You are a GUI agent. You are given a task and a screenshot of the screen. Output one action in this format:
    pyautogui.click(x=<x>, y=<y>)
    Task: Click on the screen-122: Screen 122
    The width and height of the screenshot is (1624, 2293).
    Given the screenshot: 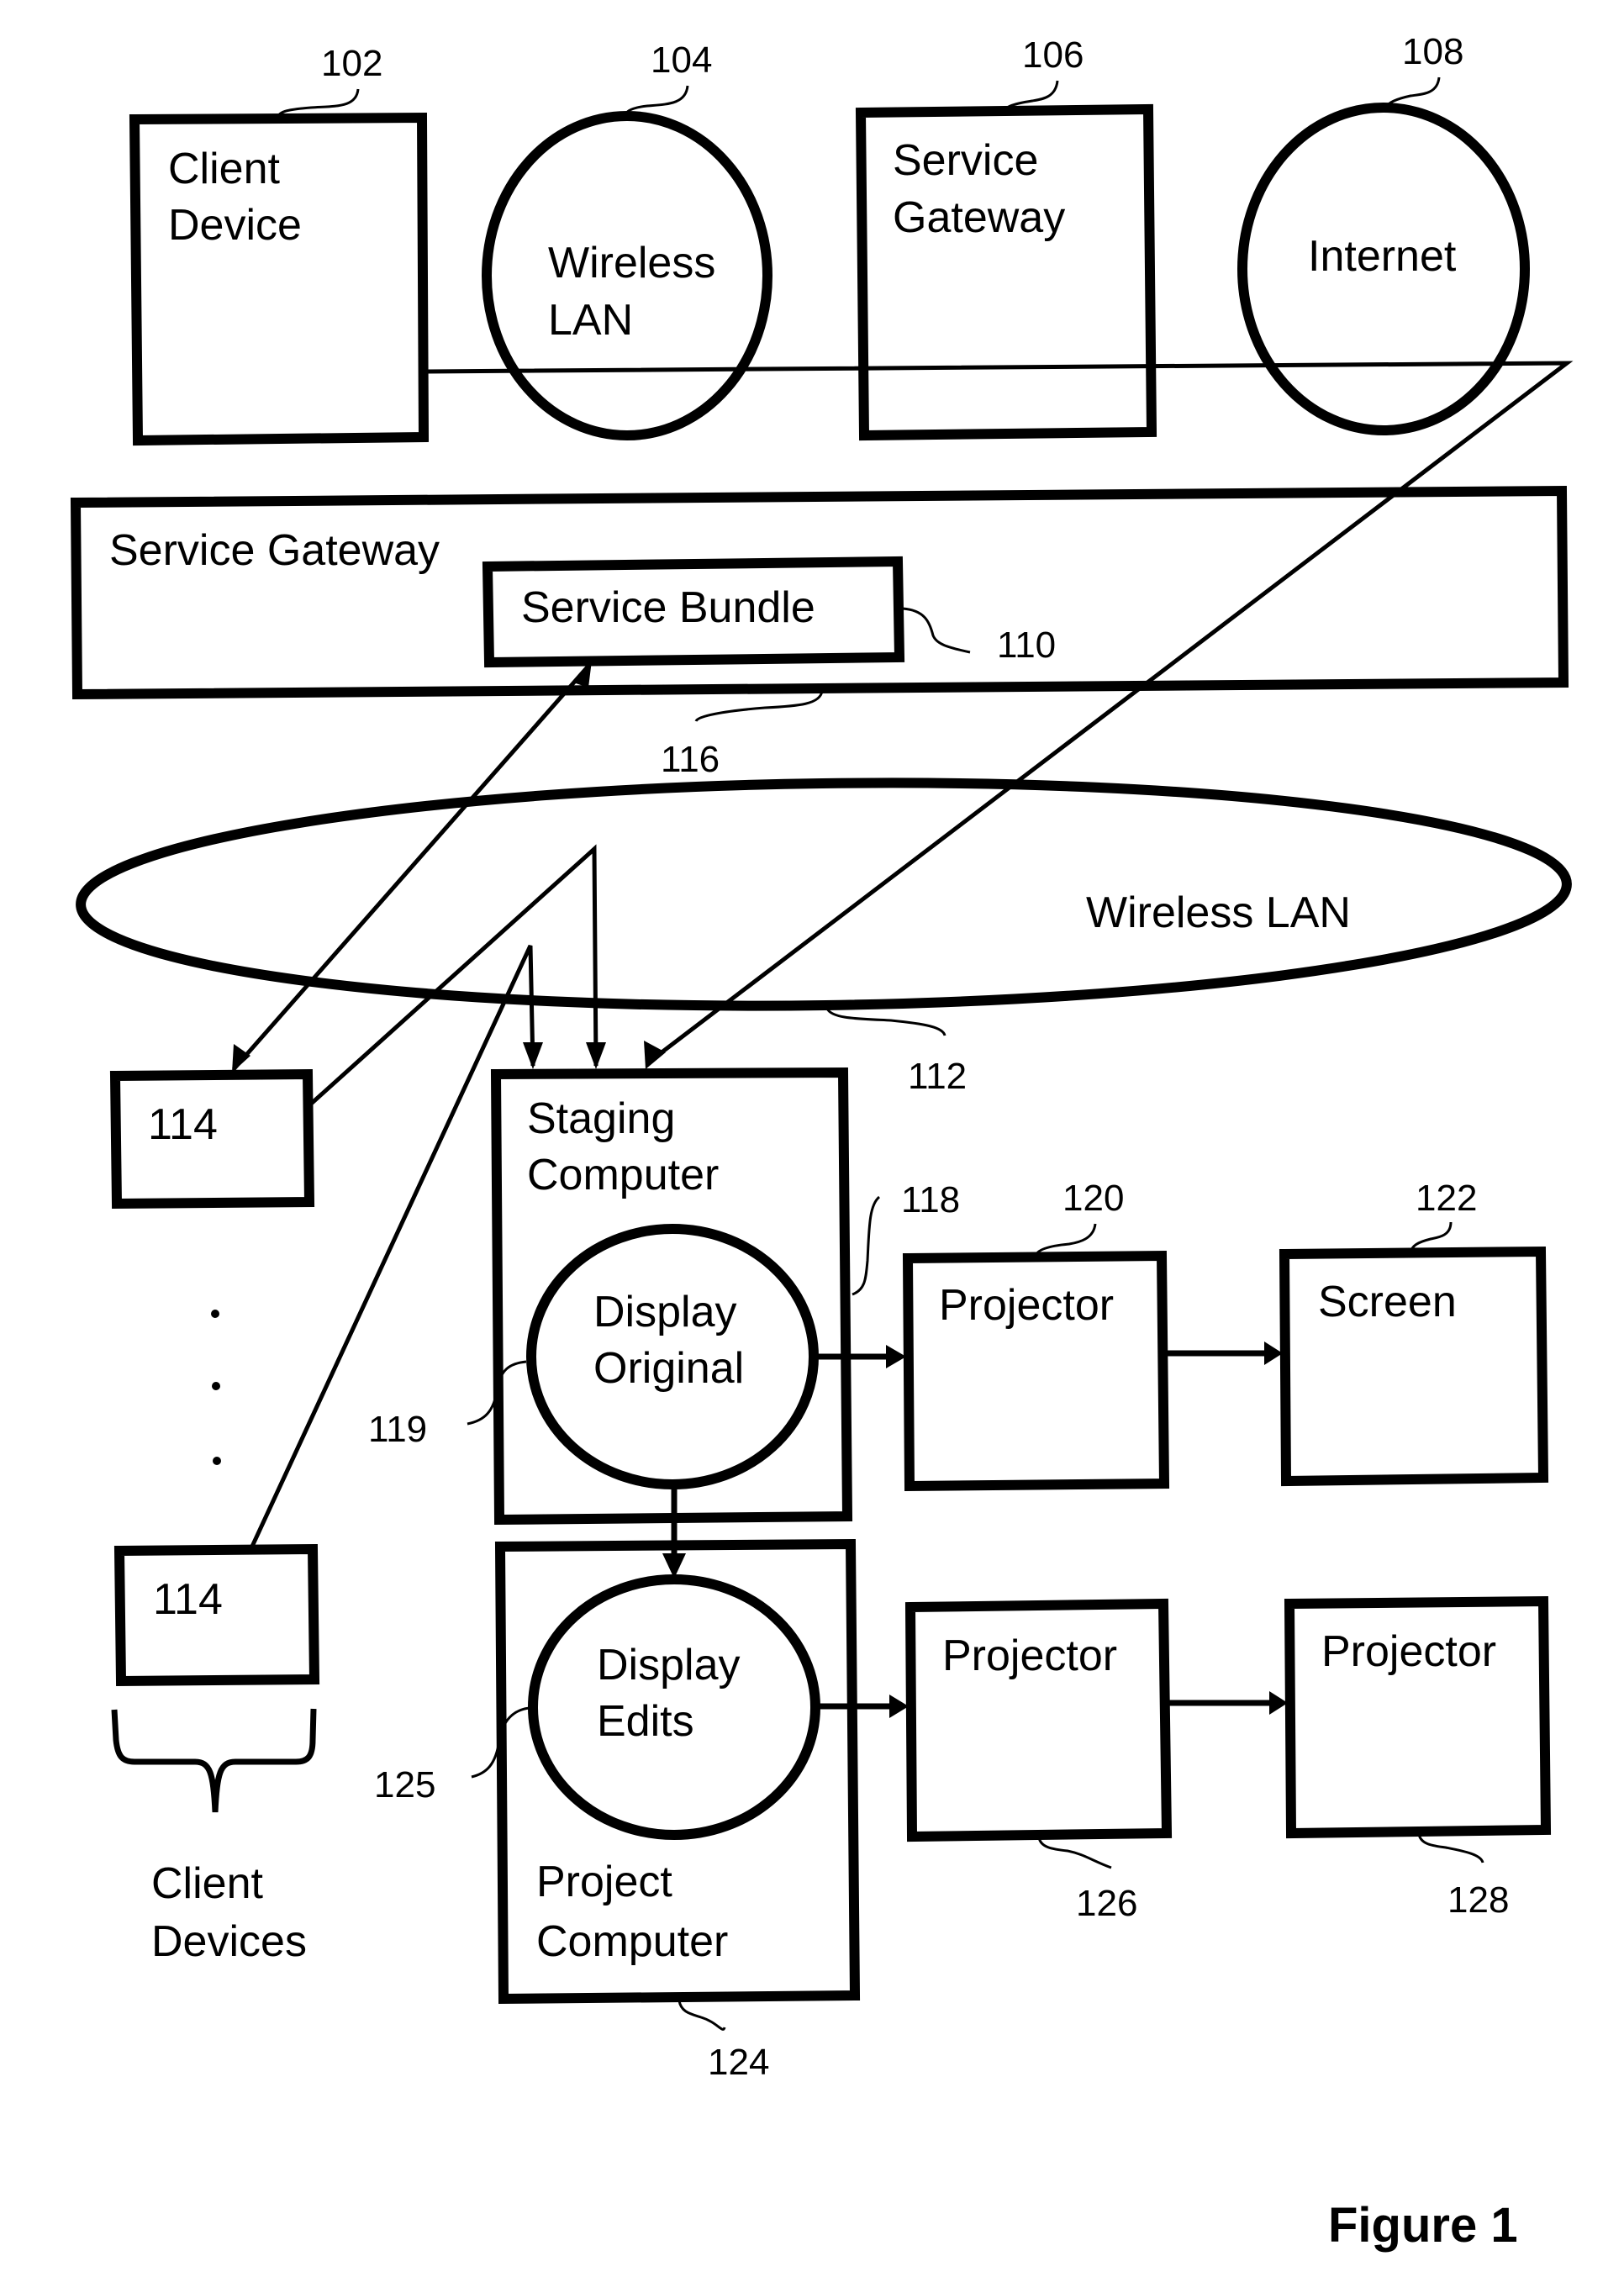 What is the action you would take?
    pyautogui.click(x=1414, y=1332)
    